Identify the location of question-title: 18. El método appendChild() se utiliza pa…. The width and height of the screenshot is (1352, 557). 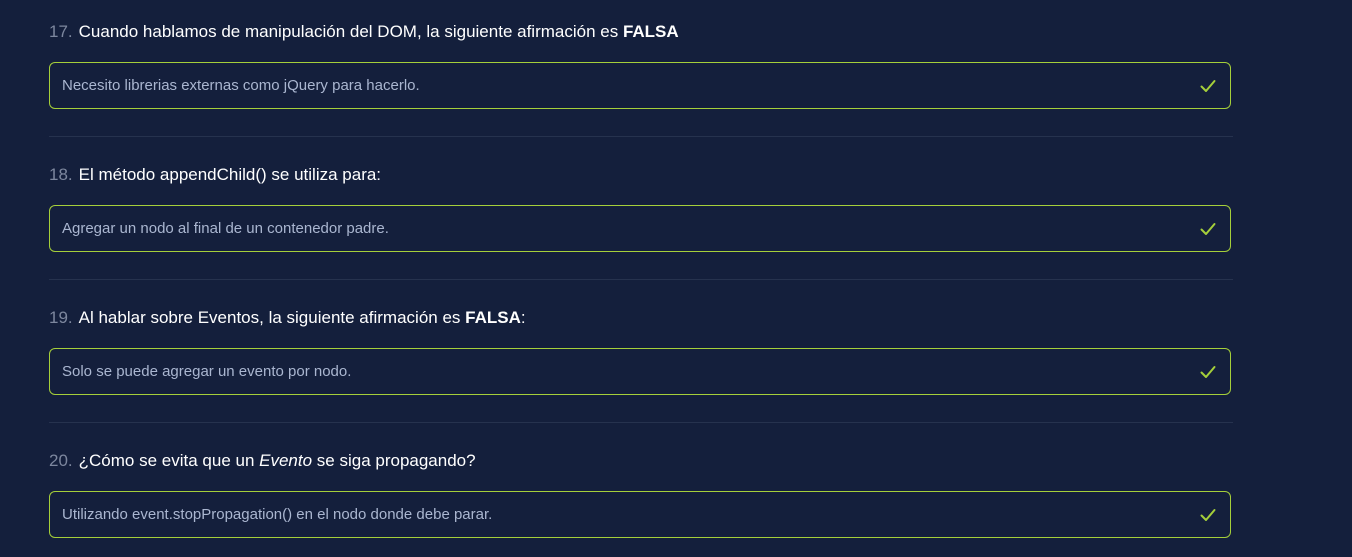
(215, 175).